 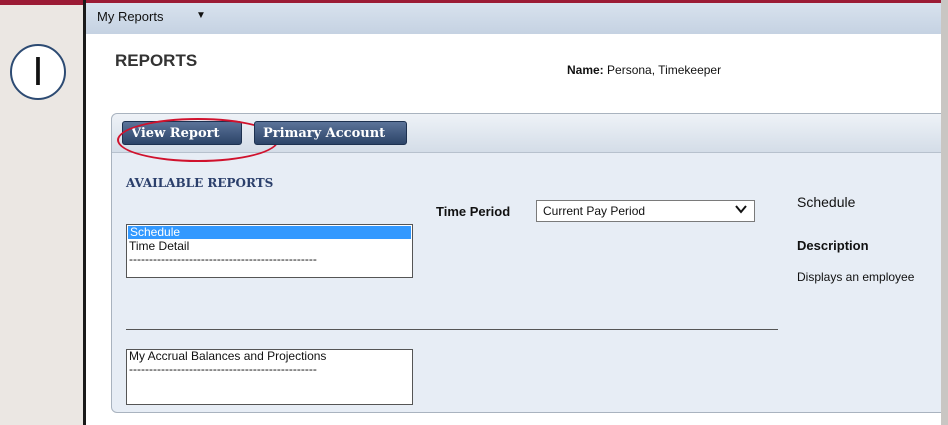 I want to click on time-period-label: Time Period, so click(x=473, y=211).